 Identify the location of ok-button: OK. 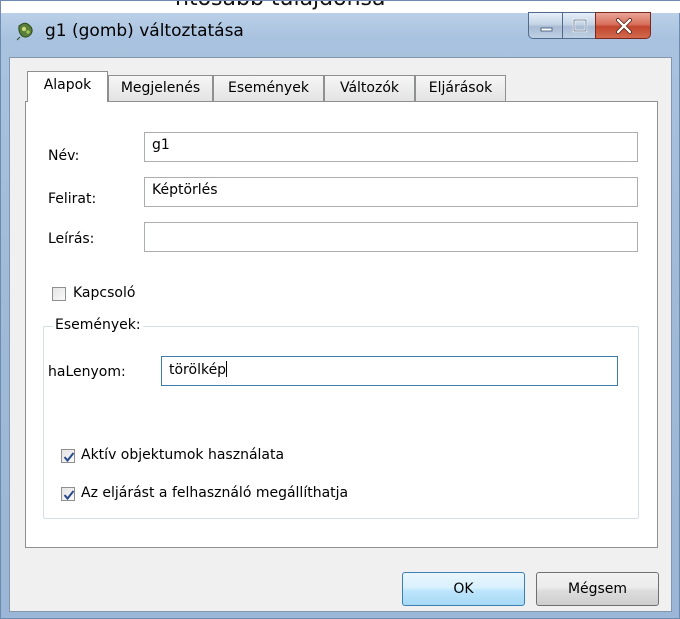
(463, 589).